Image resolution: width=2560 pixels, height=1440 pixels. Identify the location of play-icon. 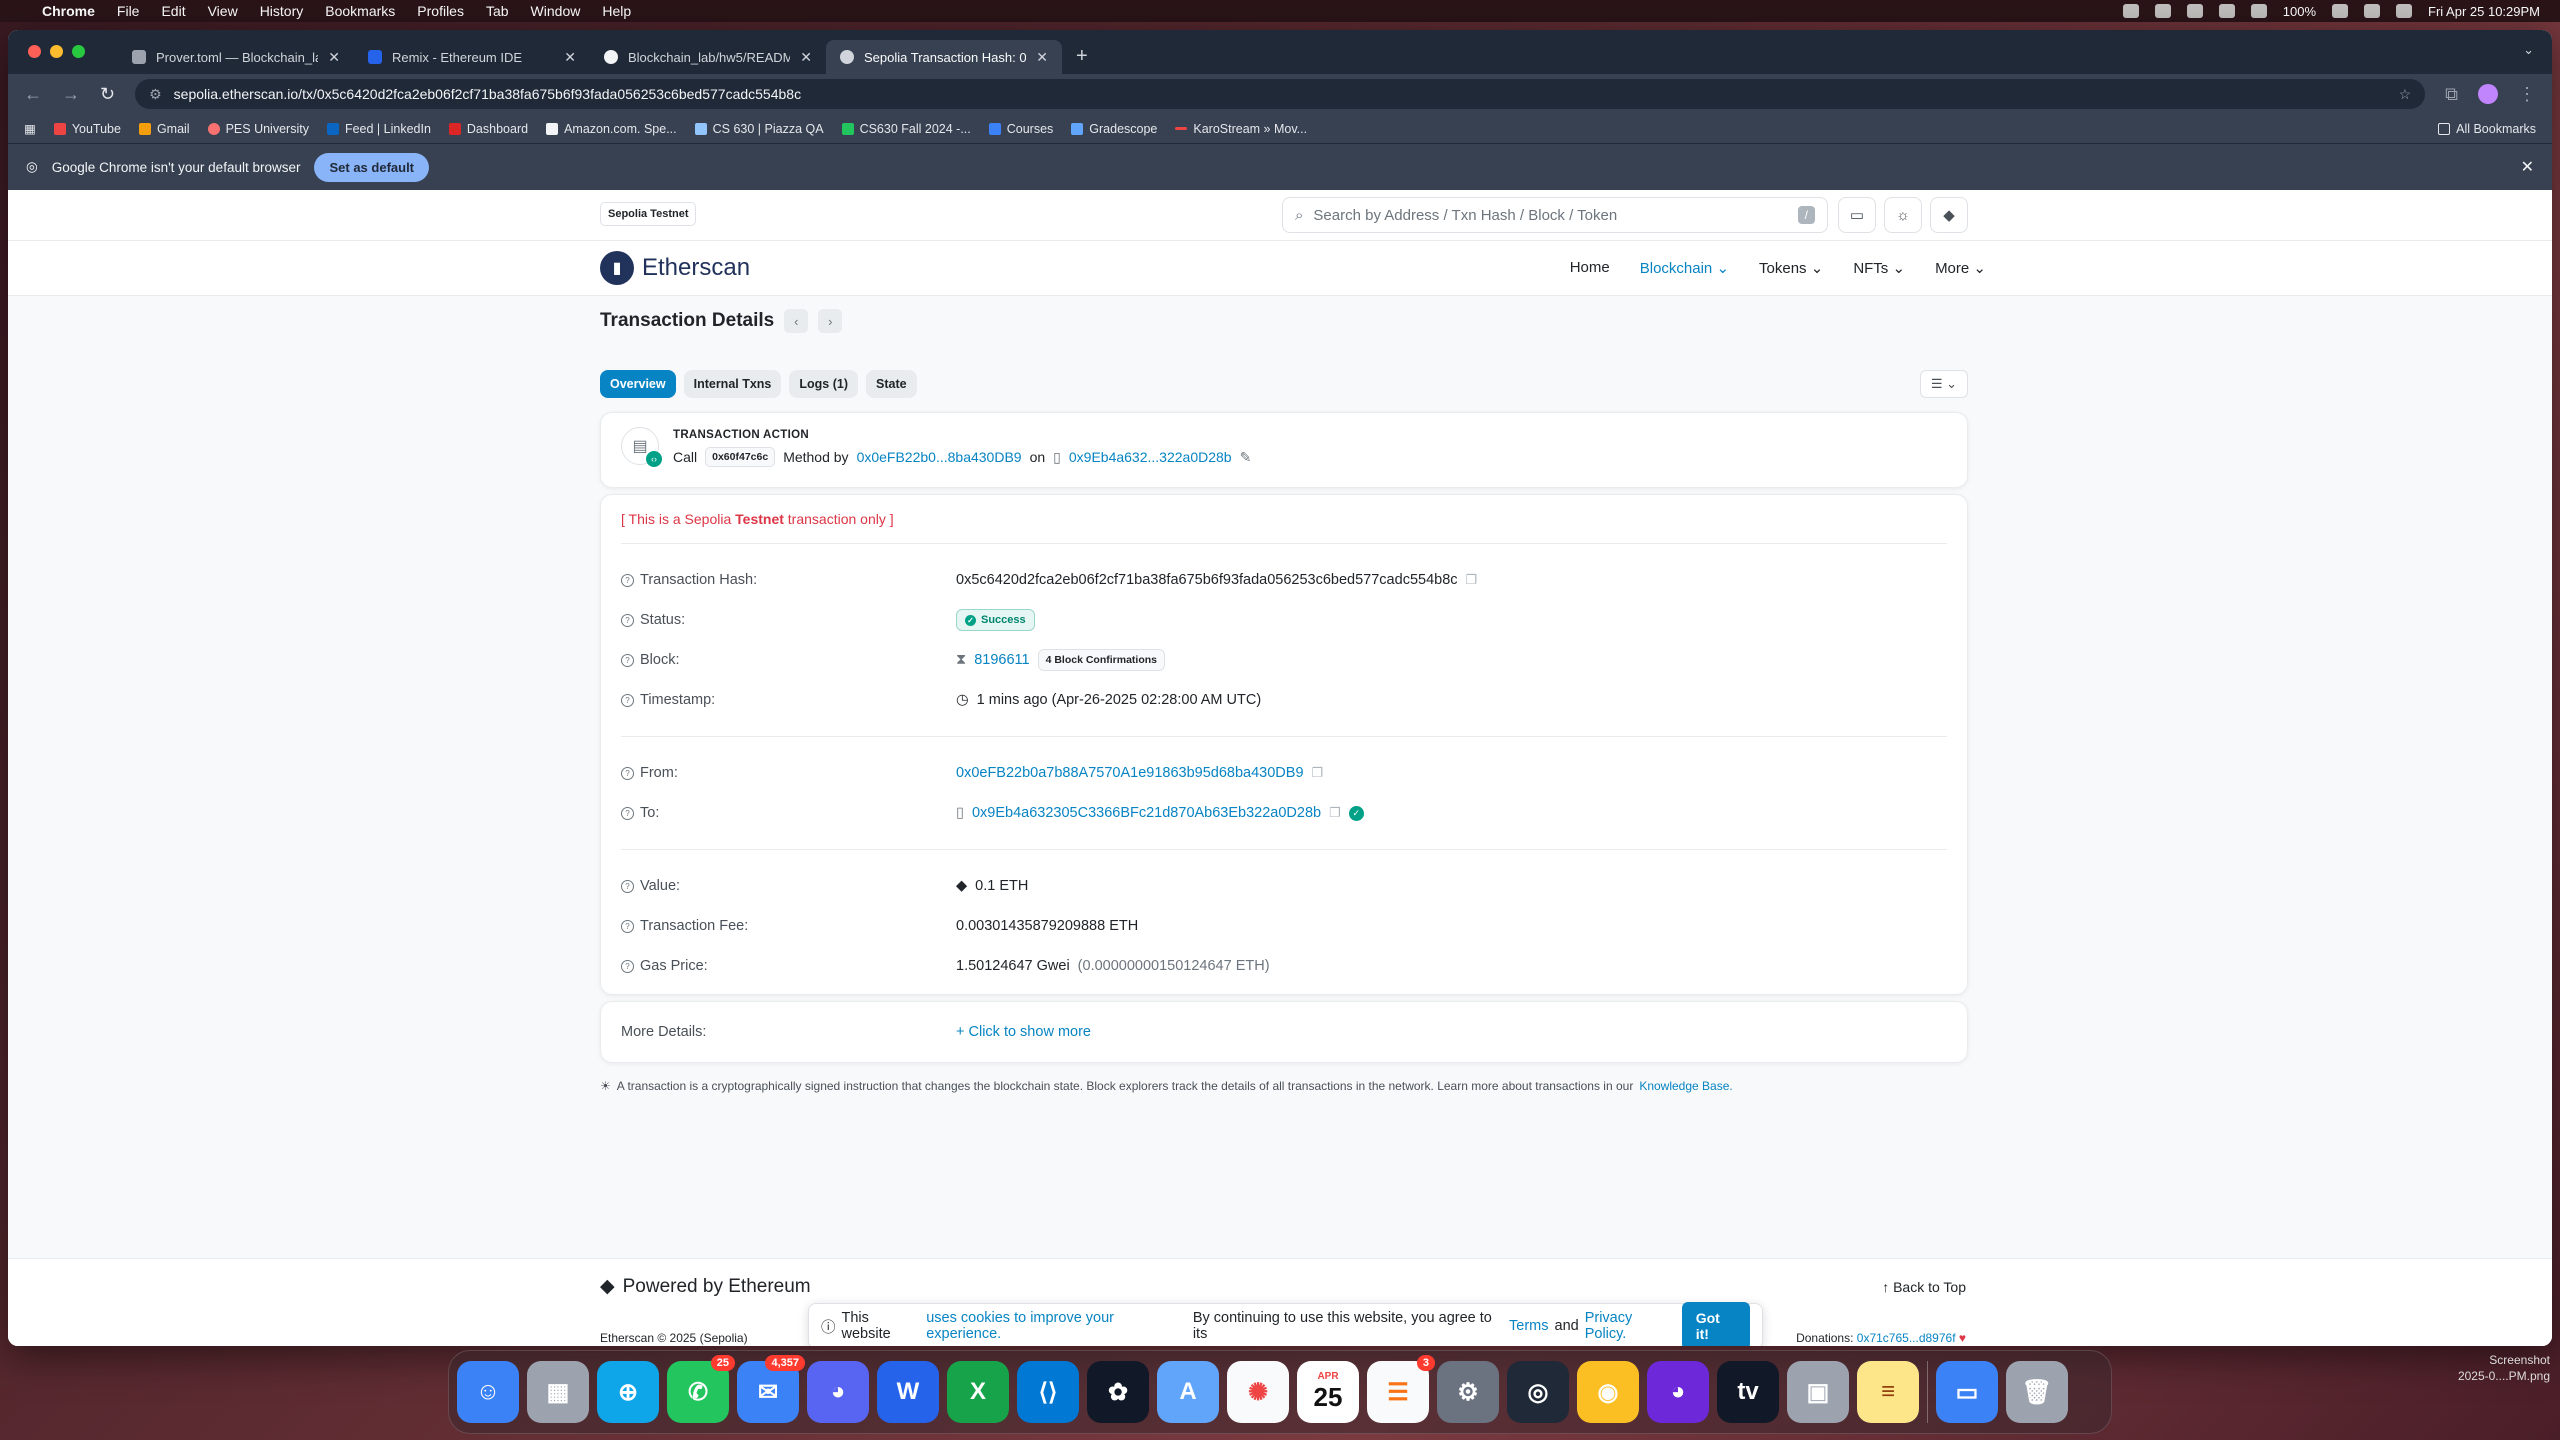
(2258, 11).